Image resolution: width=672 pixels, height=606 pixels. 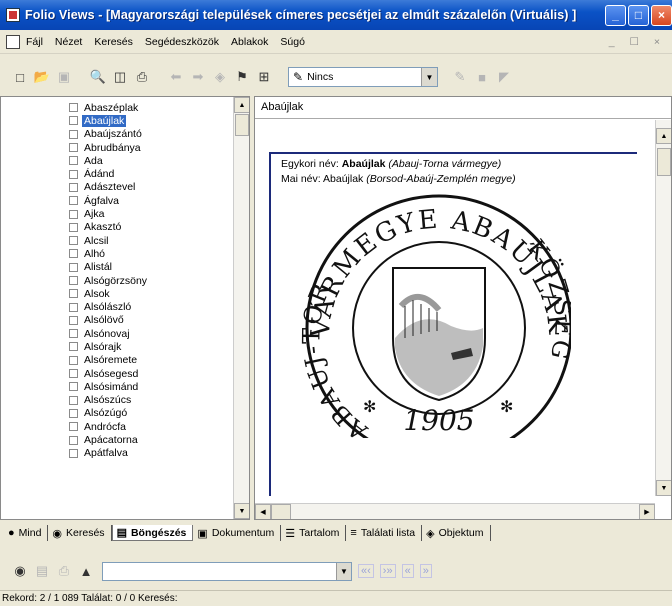 What do you see at coordinates (113, 42) in the screenshot?
I see `menu-search: Keresés` at bounding box center [113, 42].